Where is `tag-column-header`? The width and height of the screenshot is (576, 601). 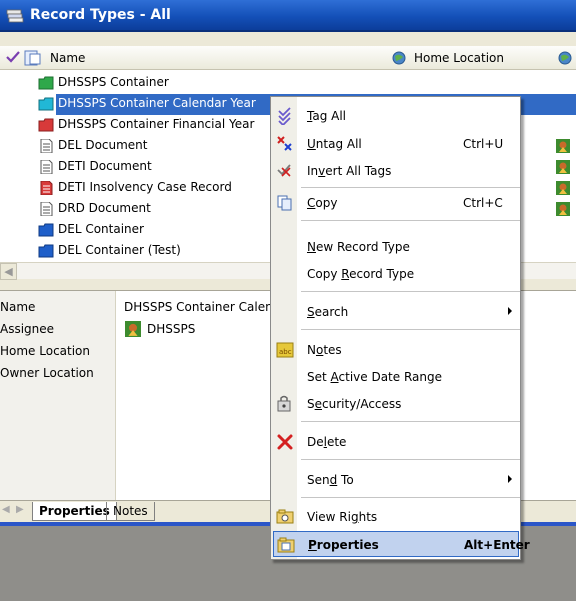
tag-column-header is located at coordinates (13, 57).